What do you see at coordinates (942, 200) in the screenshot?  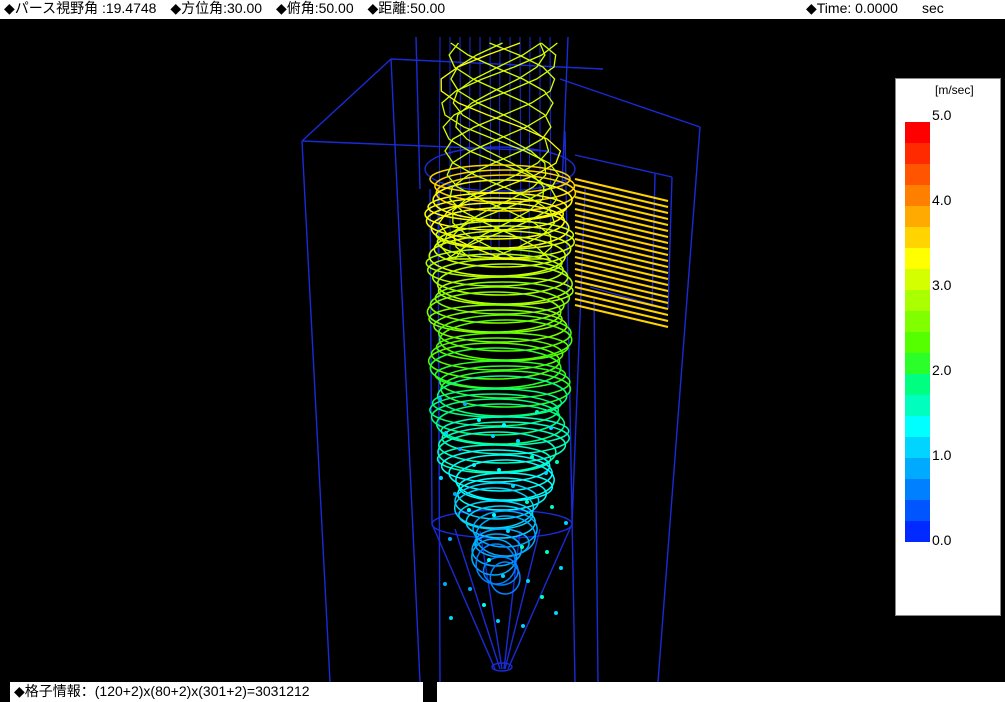 I see `legend-tick-4: 4.0` at bounding box center [942, 200].